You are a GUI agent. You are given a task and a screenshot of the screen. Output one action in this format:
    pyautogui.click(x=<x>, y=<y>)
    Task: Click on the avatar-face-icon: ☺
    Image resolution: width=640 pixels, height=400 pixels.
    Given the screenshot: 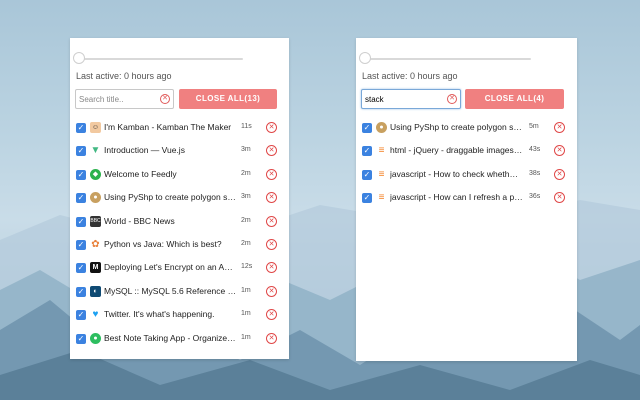 What is the action you would take?
    pyautogui.click(x=95, y=127)
    